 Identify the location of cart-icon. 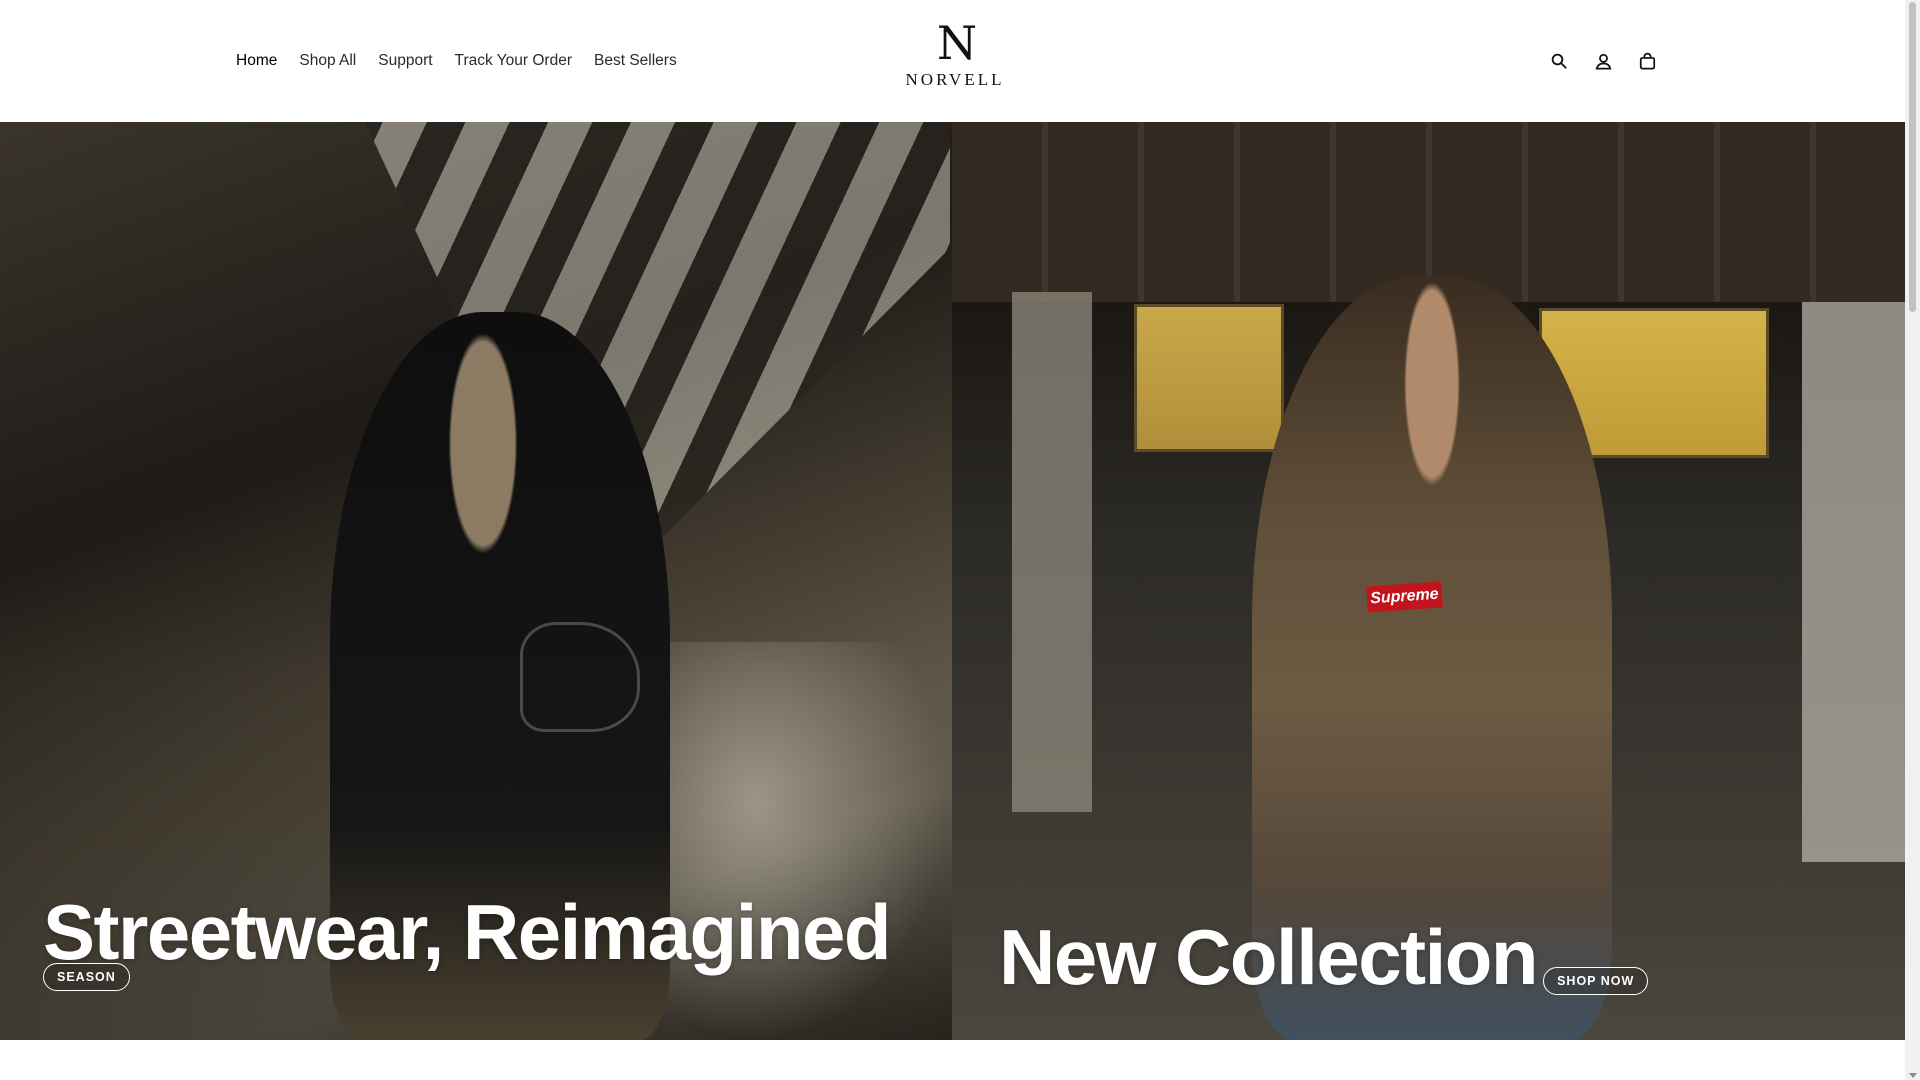
(1647, 61).